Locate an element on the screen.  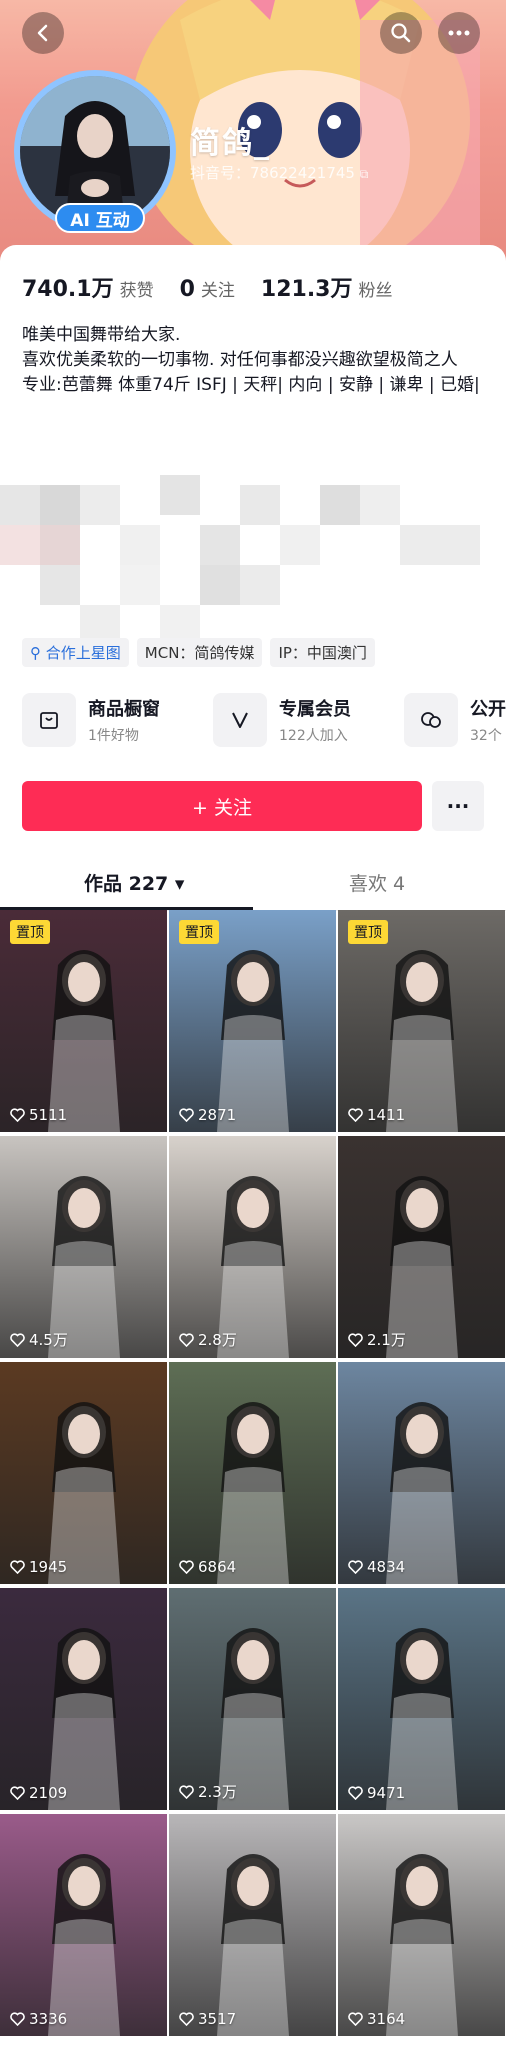
stat-following: 0 关注 is located at coordinates (207, 289).